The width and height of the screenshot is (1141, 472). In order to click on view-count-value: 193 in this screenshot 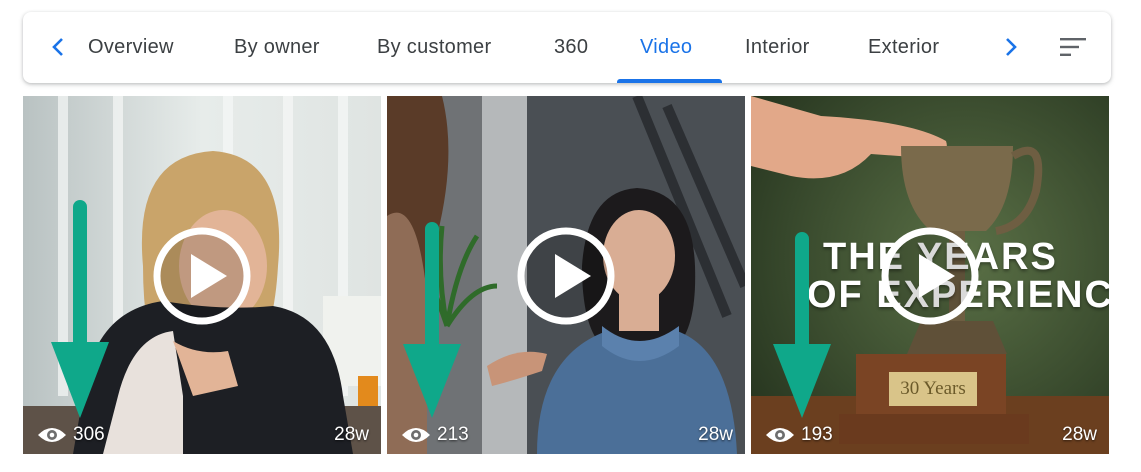, I will do `click(817, 434)`.